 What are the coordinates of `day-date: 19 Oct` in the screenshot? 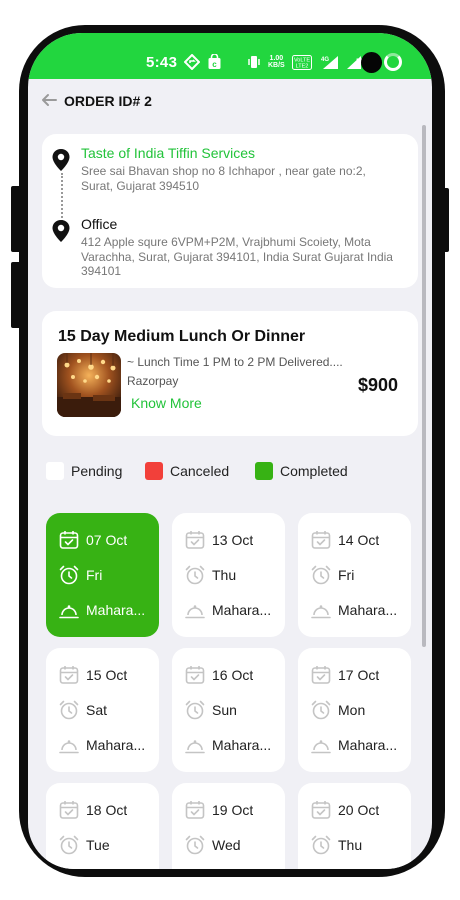 It's located at (233, 810).